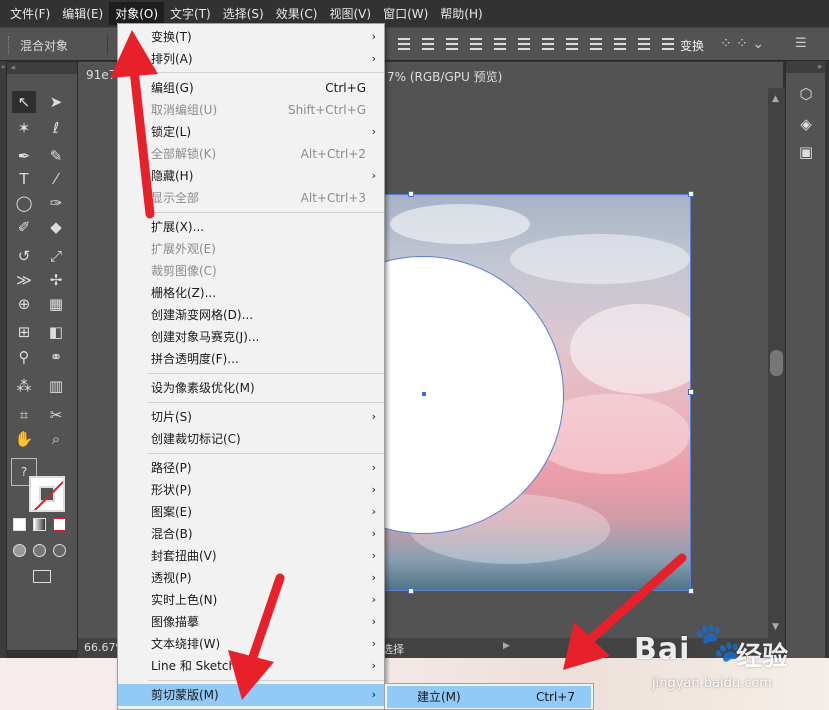 This screenshot has width=829, height=710. What do you see at coordinates (572, 44) in the screenshot?
I see `distribute-center-icon` at bounding box center [572, 44].